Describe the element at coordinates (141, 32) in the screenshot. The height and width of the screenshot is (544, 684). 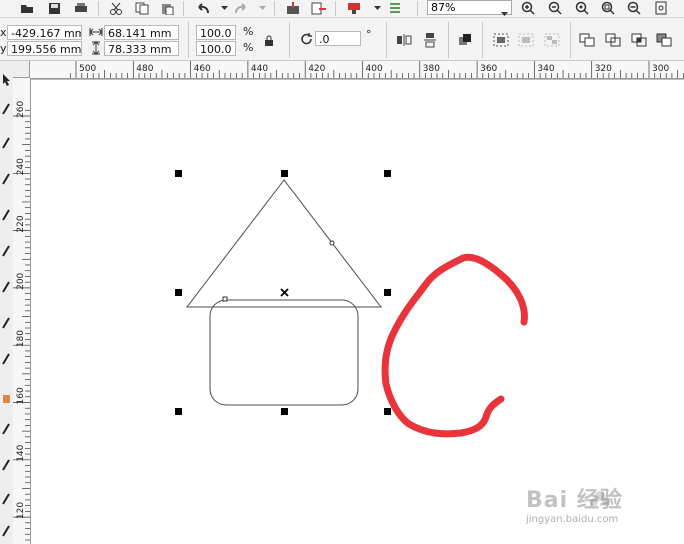
I see `width-field: 68.141 mm` at that location.